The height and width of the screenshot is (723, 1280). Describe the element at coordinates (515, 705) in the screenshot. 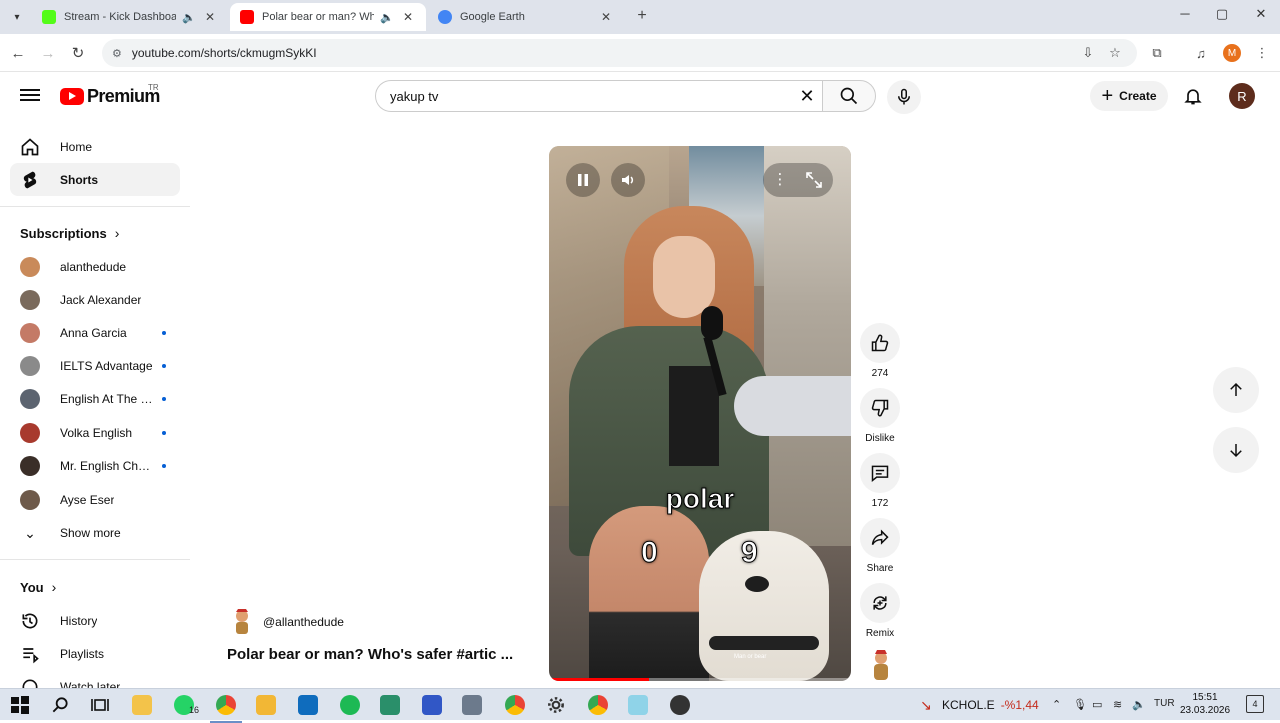

I see `chrome-profile-icon` at that location.